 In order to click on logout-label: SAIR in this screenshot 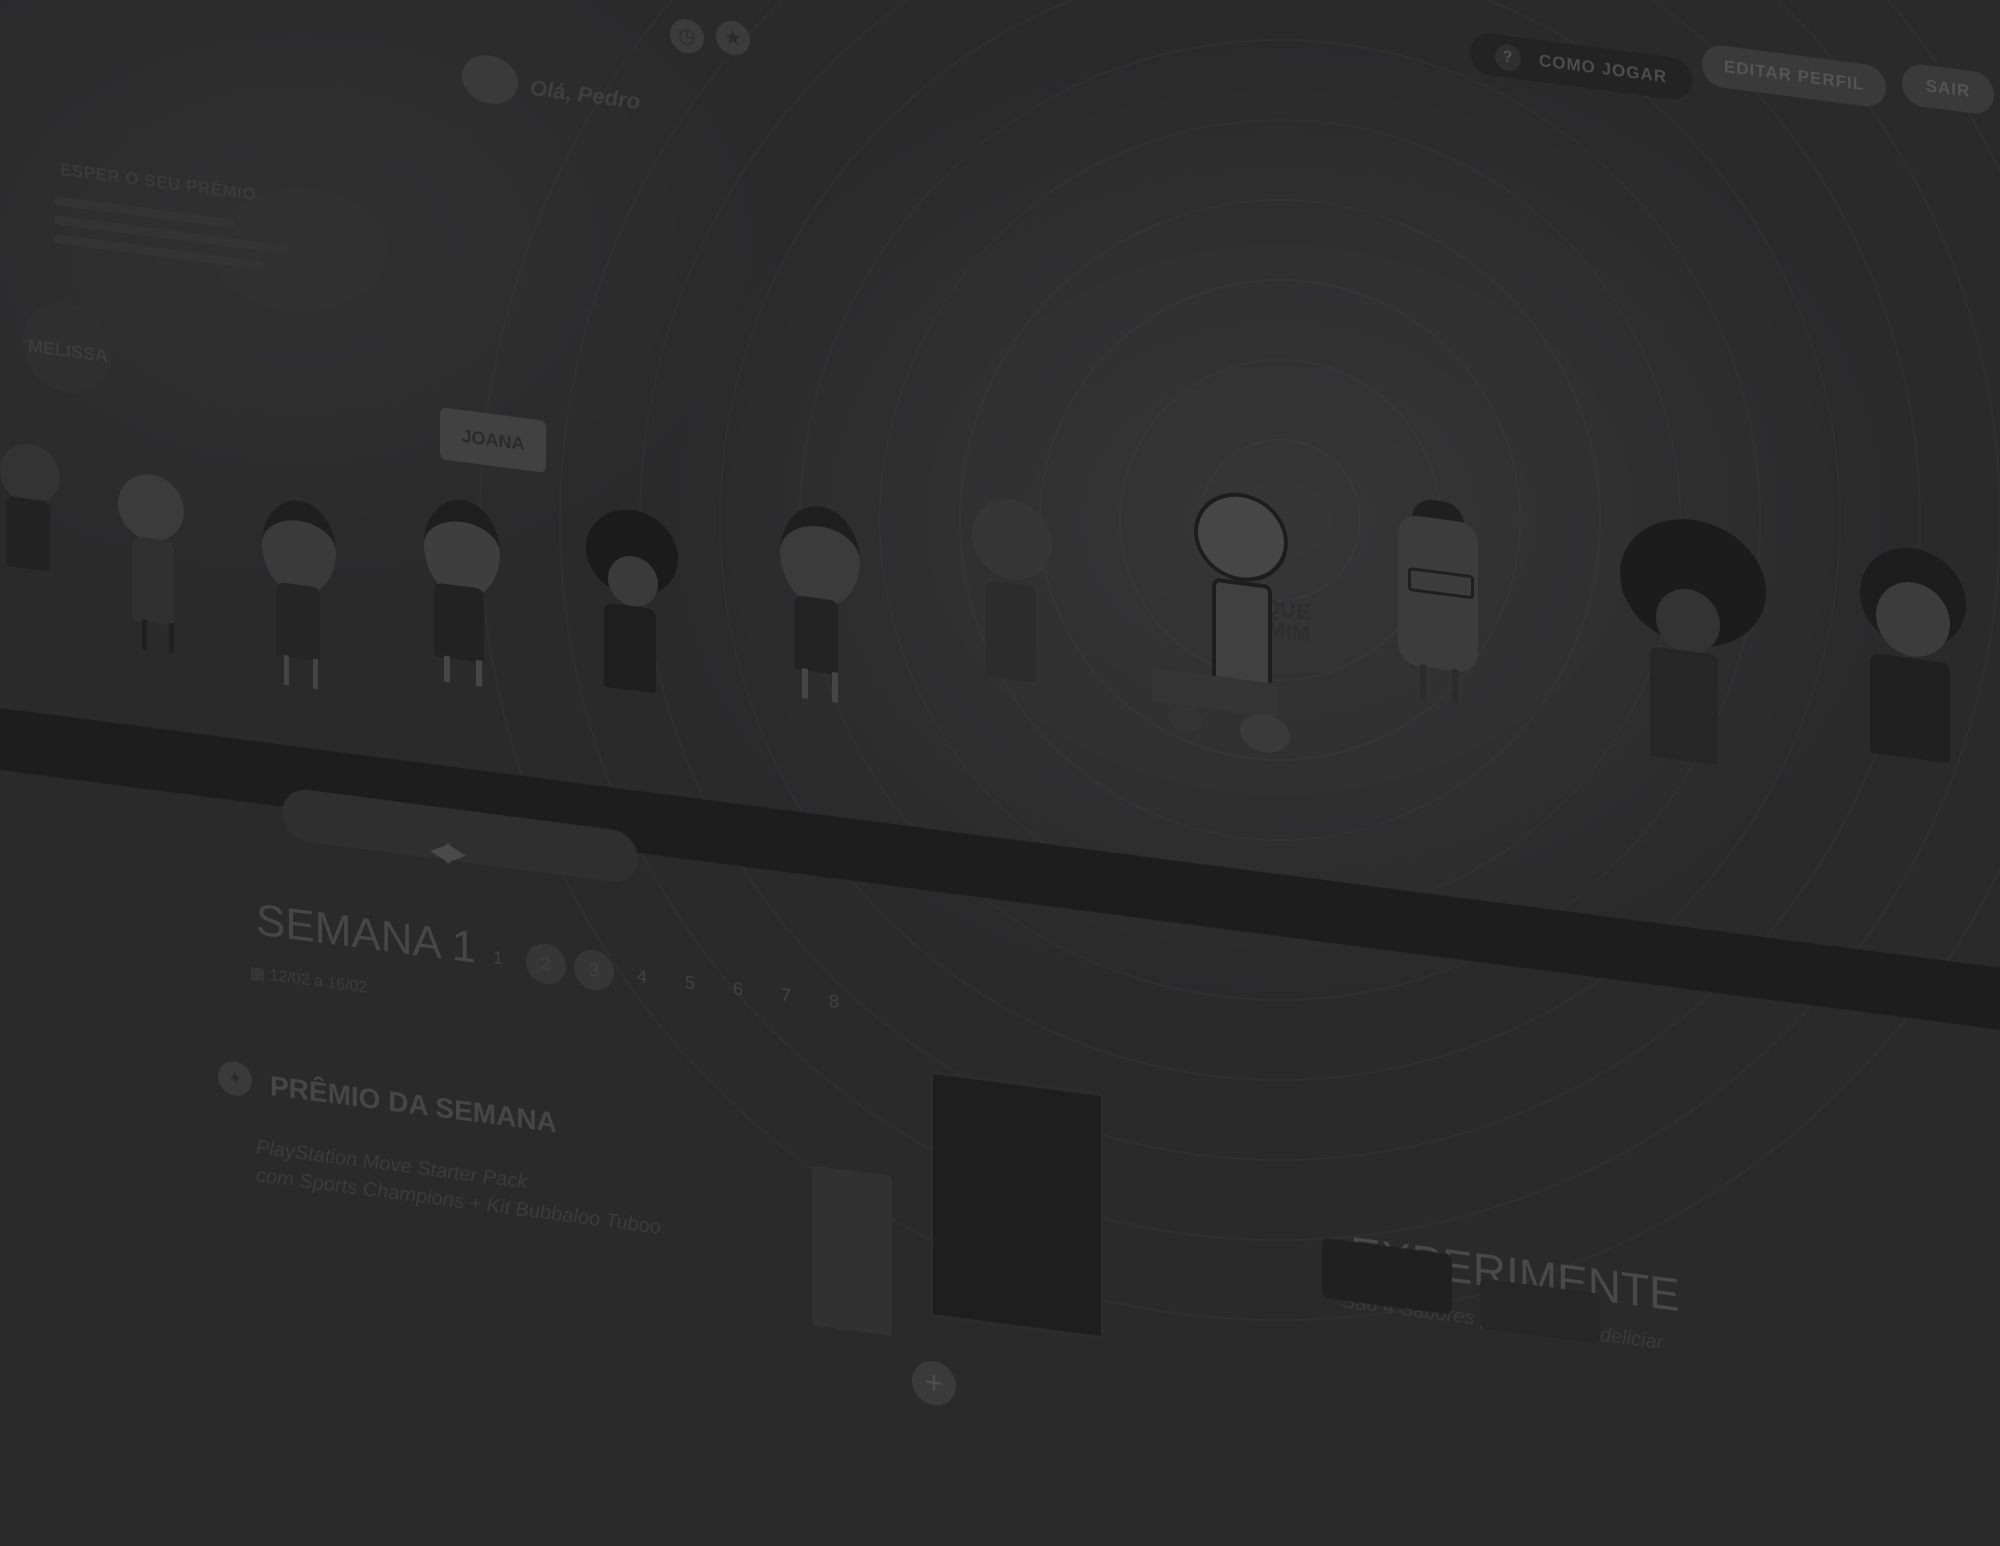, I will do `click(1948, 88)`.